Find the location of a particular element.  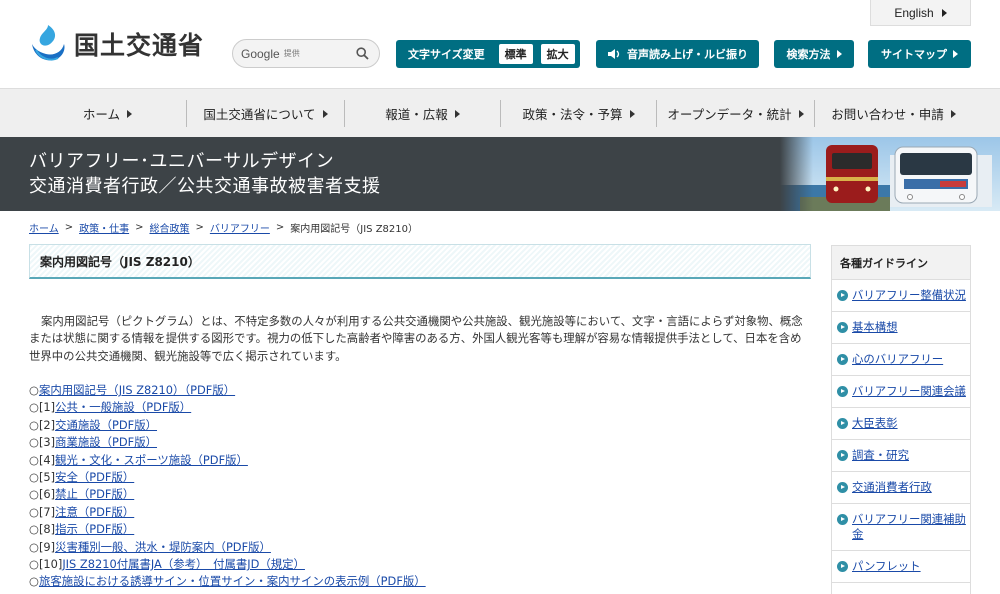

pdf-link: 災害種別一般、洪水・堤防案内（PDF版） is located at coordinates (163, 547).